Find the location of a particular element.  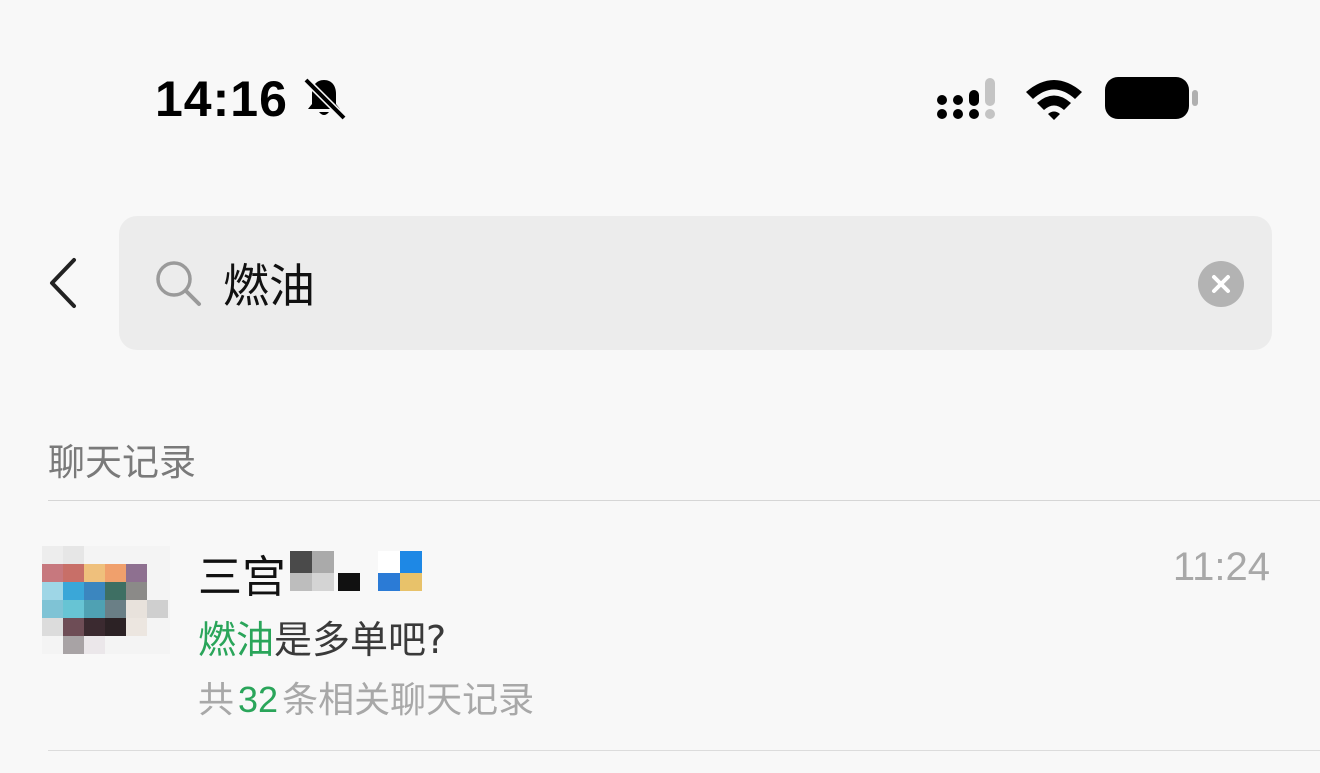

clear-search-button is located at coordinates (1221, 284).